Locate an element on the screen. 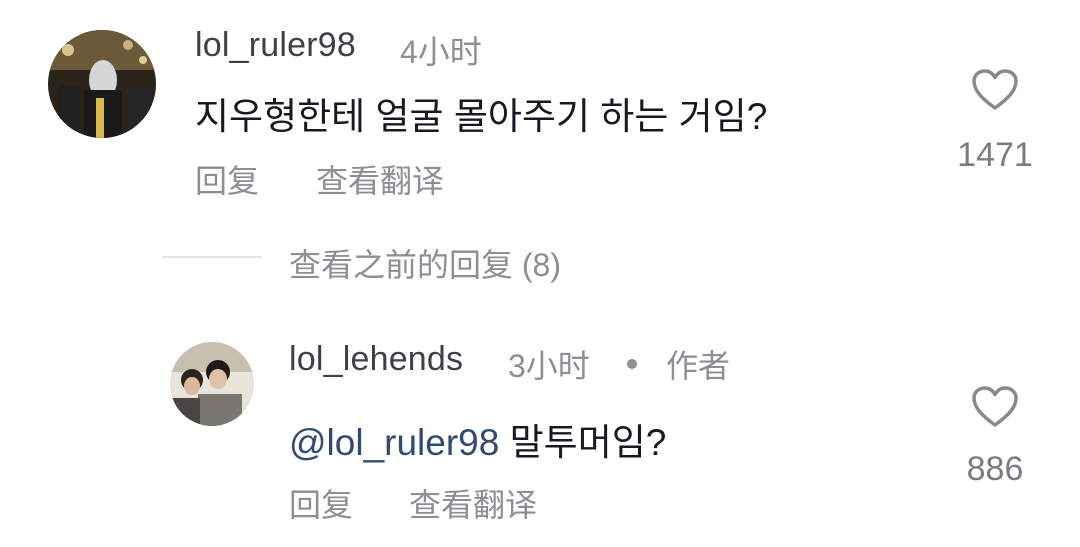  reply-username: lol_lehends is located at coordinates (376, 359).